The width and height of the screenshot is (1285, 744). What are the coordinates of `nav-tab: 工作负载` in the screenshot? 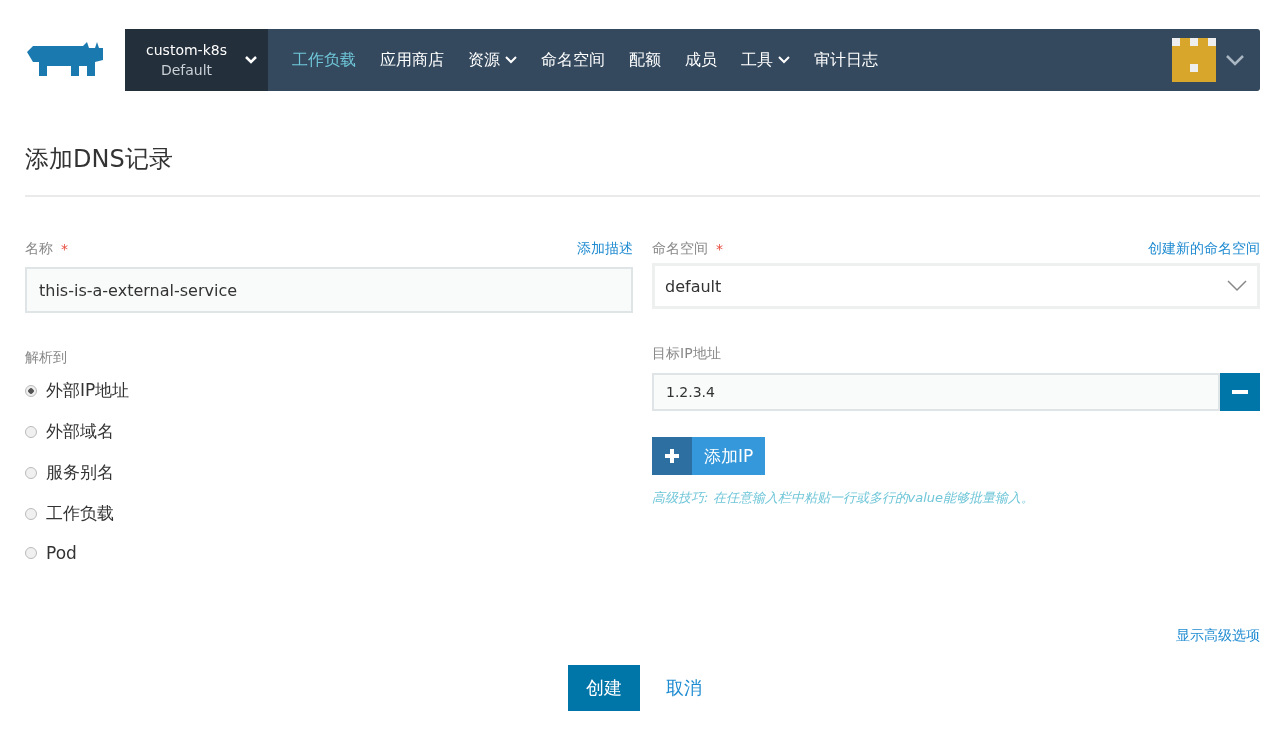 It's located at (324, 60).